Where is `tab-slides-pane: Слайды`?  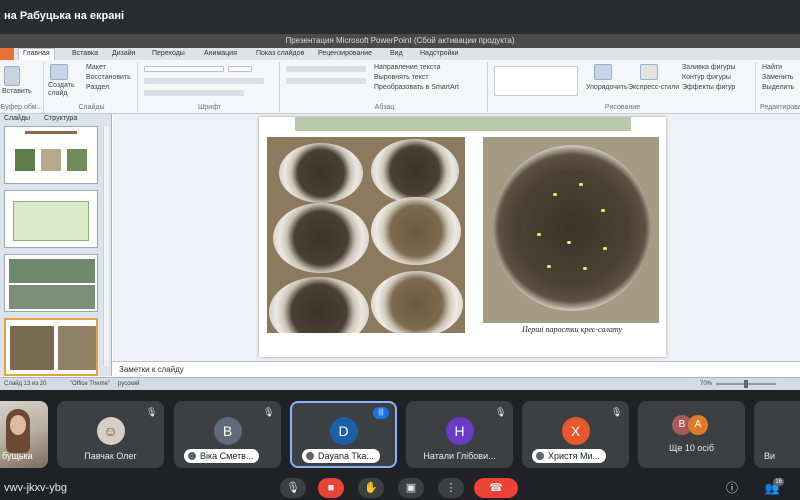 tab-slides-pane: Слайды is located at coordinates (17, 118).